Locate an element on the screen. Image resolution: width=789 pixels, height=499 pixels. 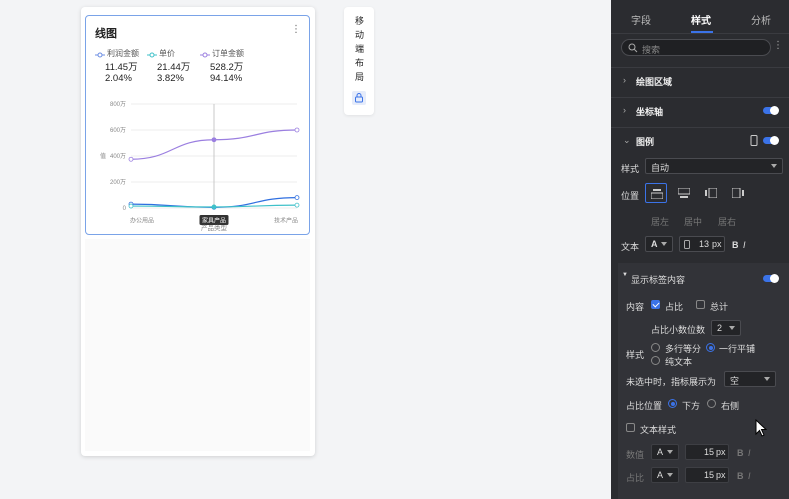
x-axis-label: 产品类型 is located at coordinates (214, 227).